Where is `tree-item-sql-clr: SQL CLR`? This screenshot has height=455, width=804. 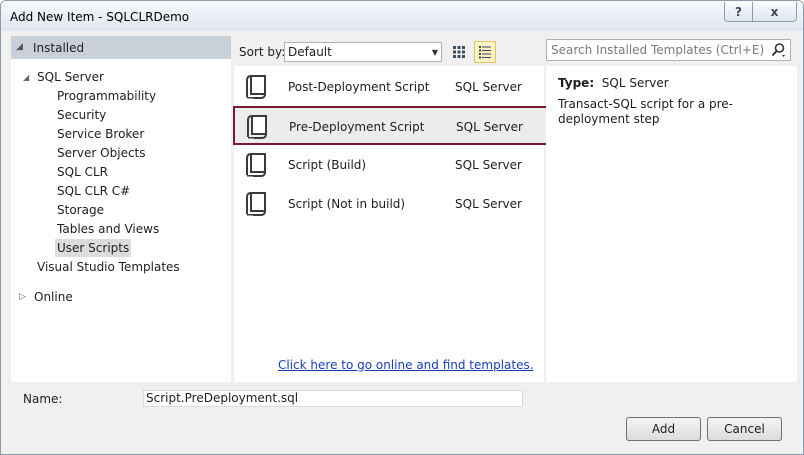
tree-item-sql-clr: SQL CLR is located at coordinates (82, 172).